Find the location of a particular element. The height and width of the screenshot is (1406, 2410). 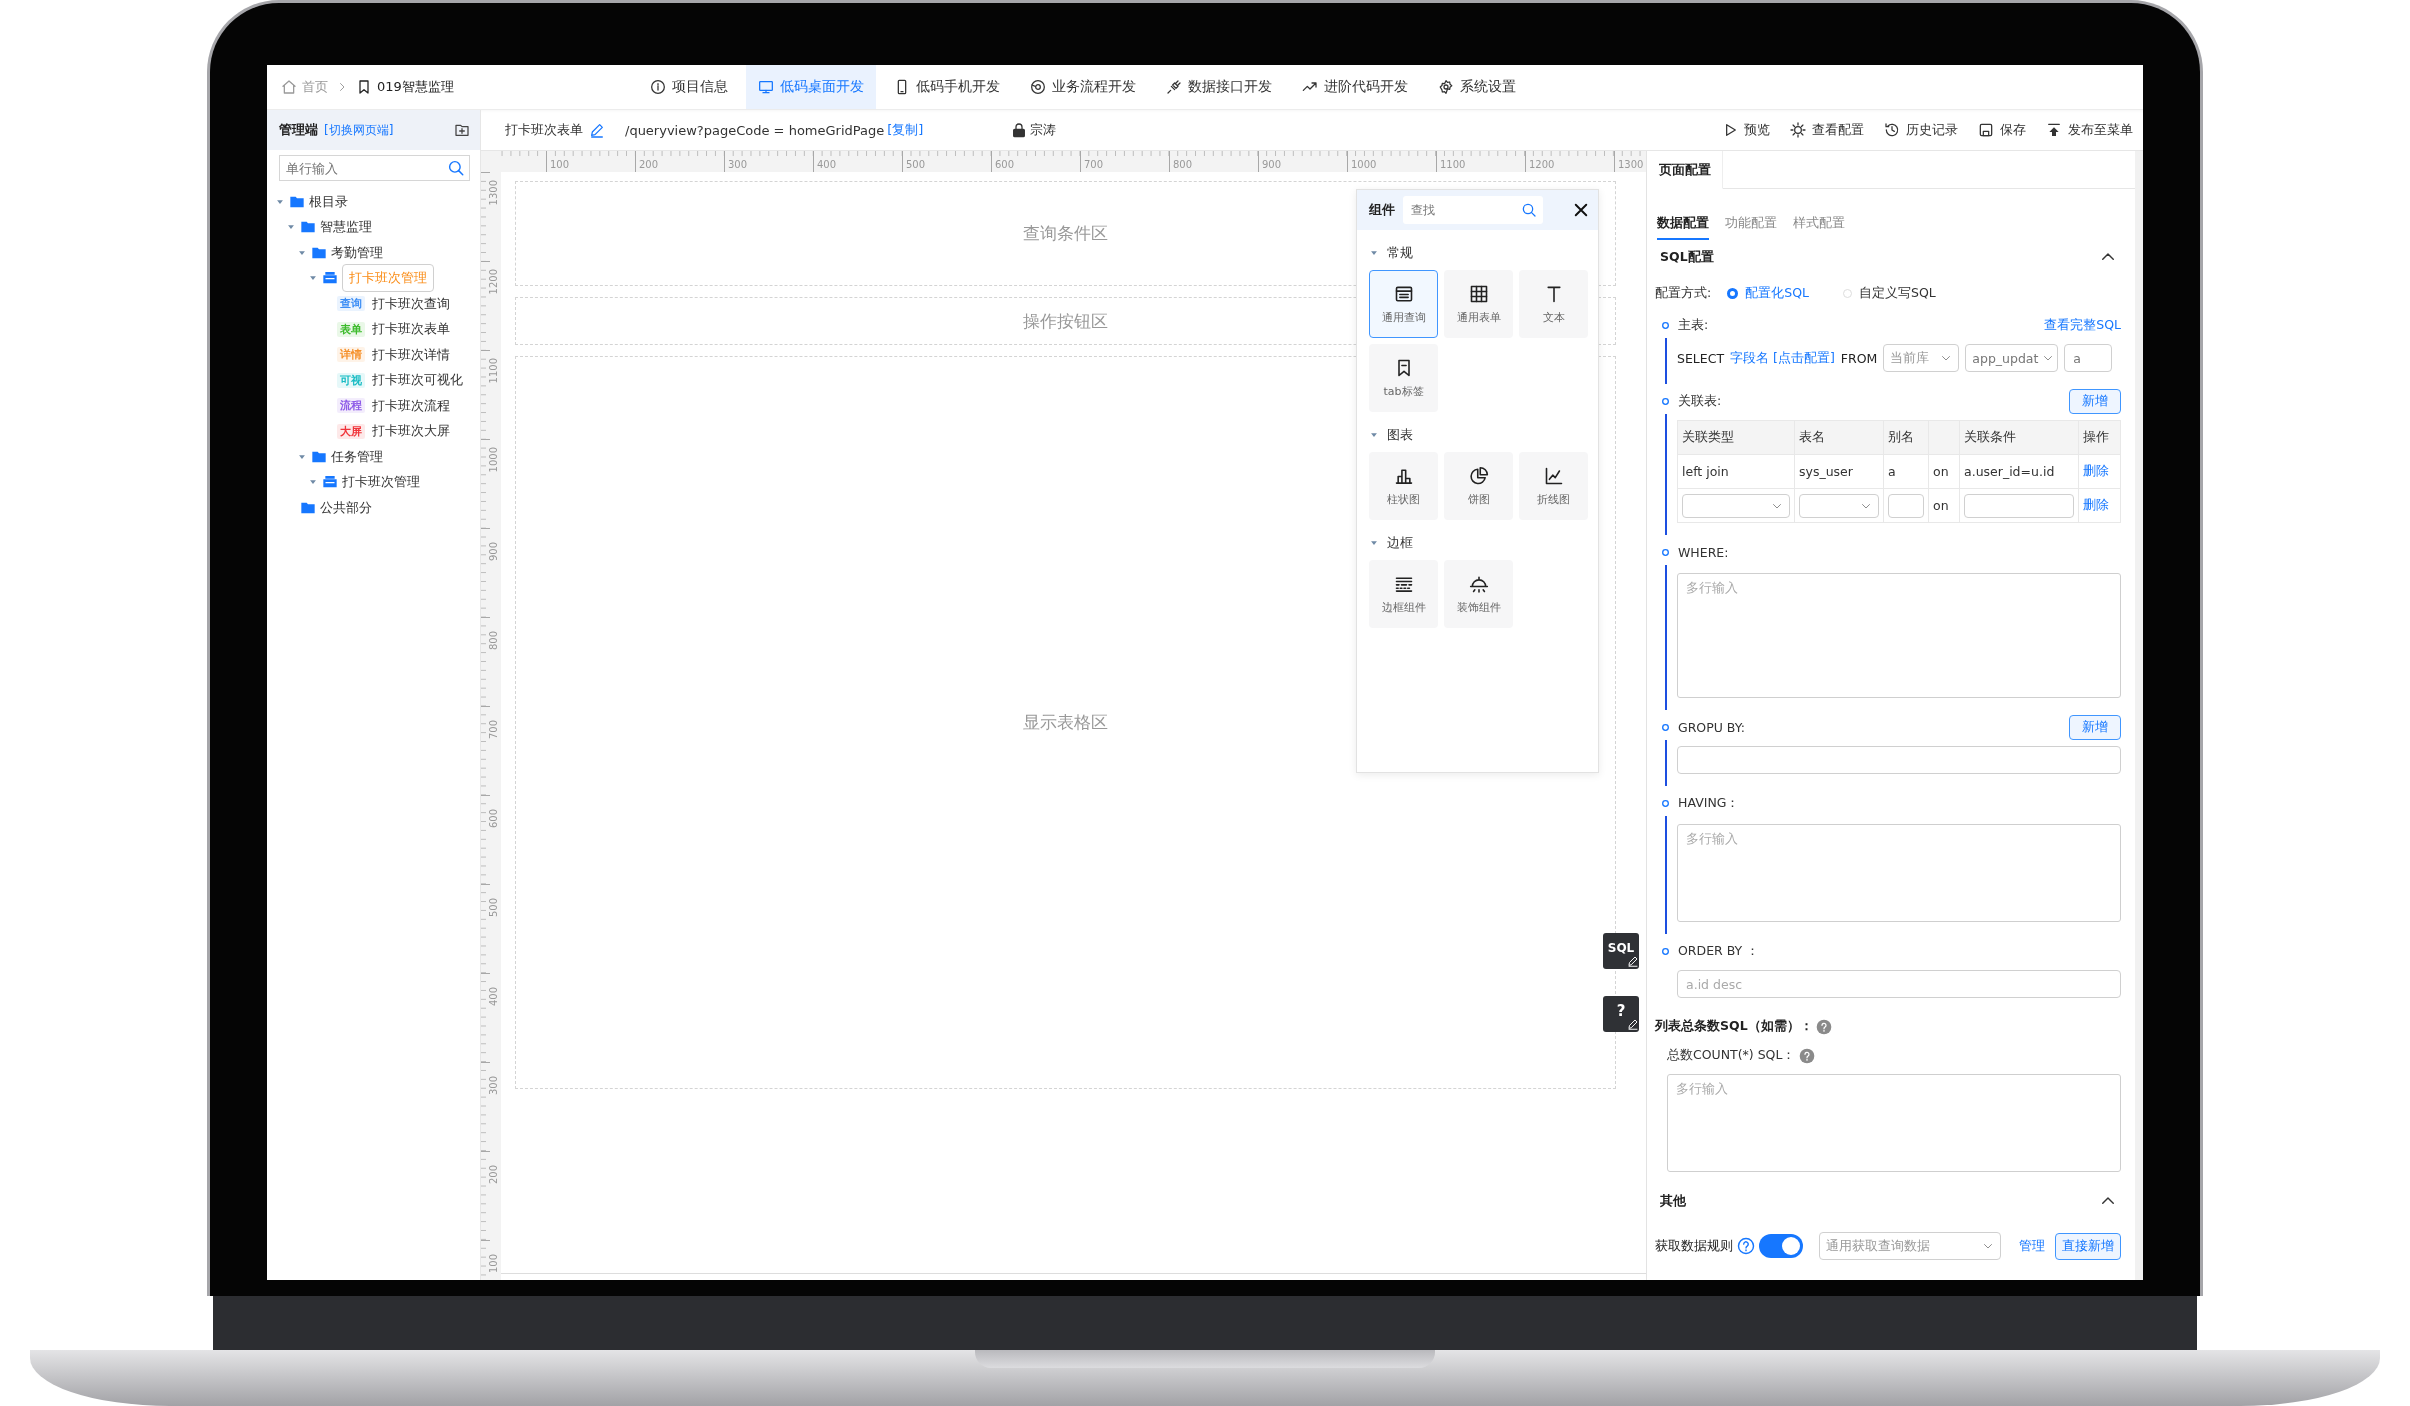

toolbar-button: 预览 is located at coordinates (1746, 130).